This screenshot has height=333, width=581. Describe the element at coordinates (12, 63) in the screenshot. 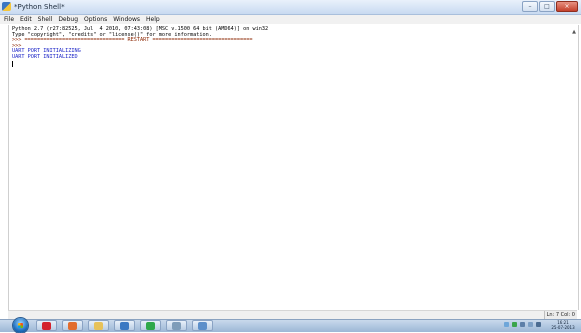

I see `text-cursor` at that location.